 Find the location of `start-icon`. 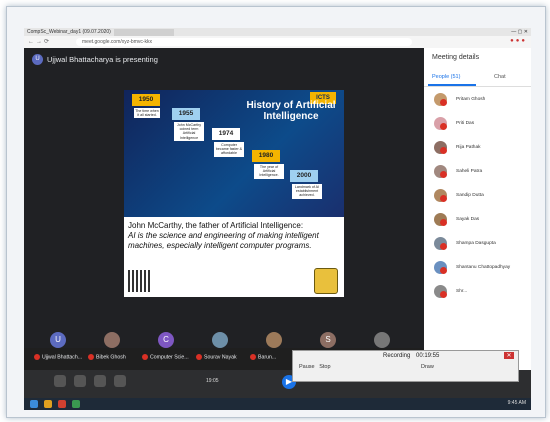

start-icon is located at coordinates (34, 404).